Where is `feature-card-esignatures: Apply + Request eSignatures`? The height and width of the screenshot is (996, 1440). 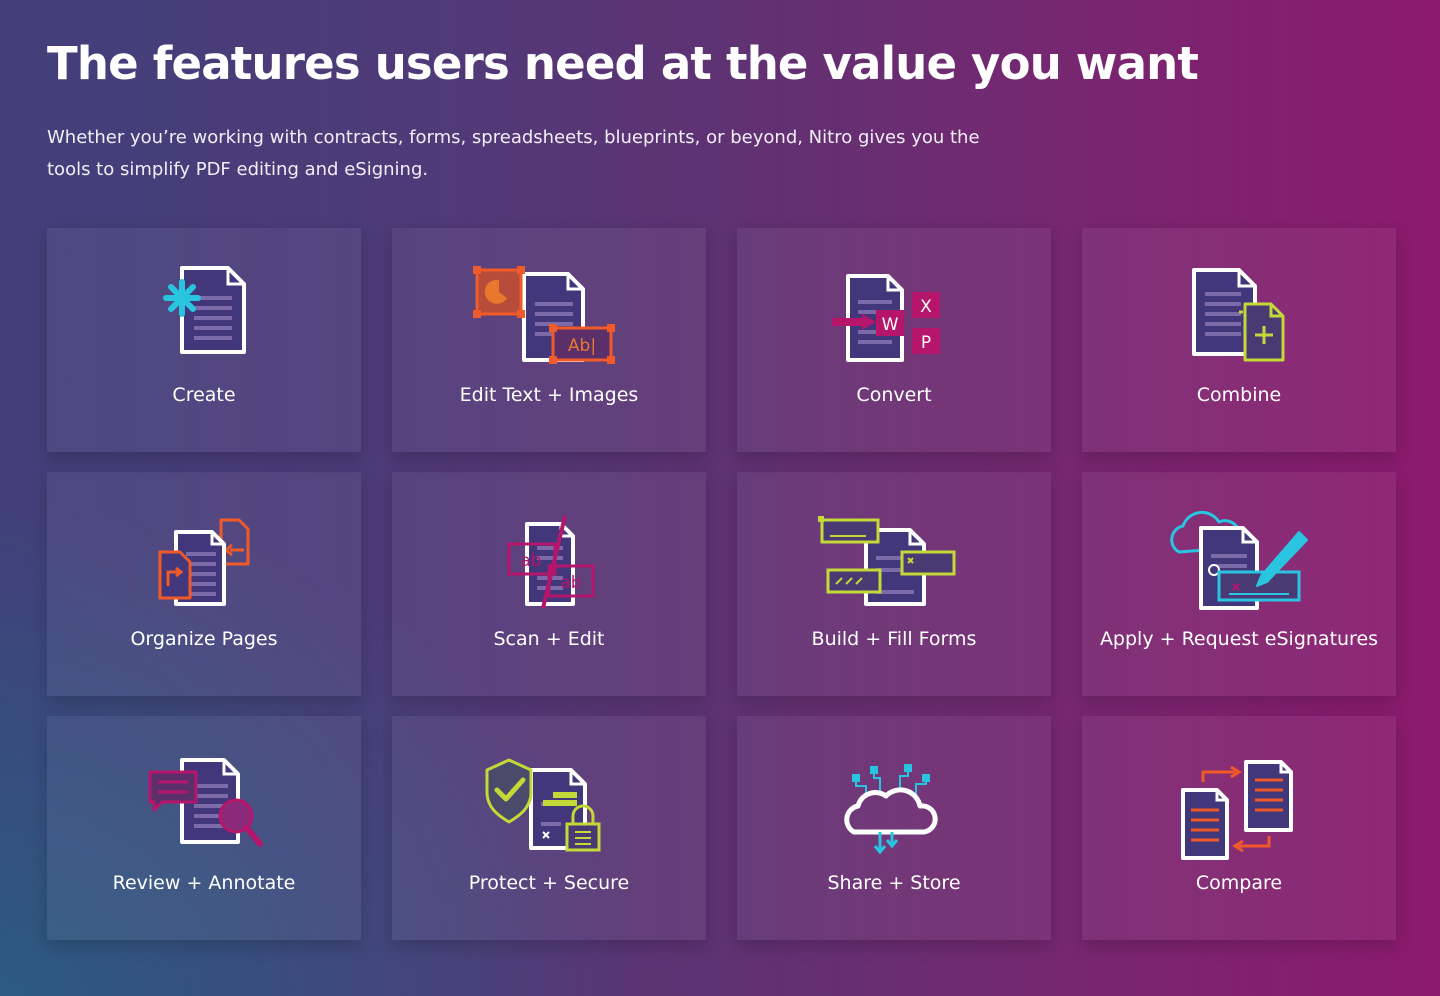 feature-card-esignatures: Apply + Request eSignatures is located at coordinates (1239, 584).